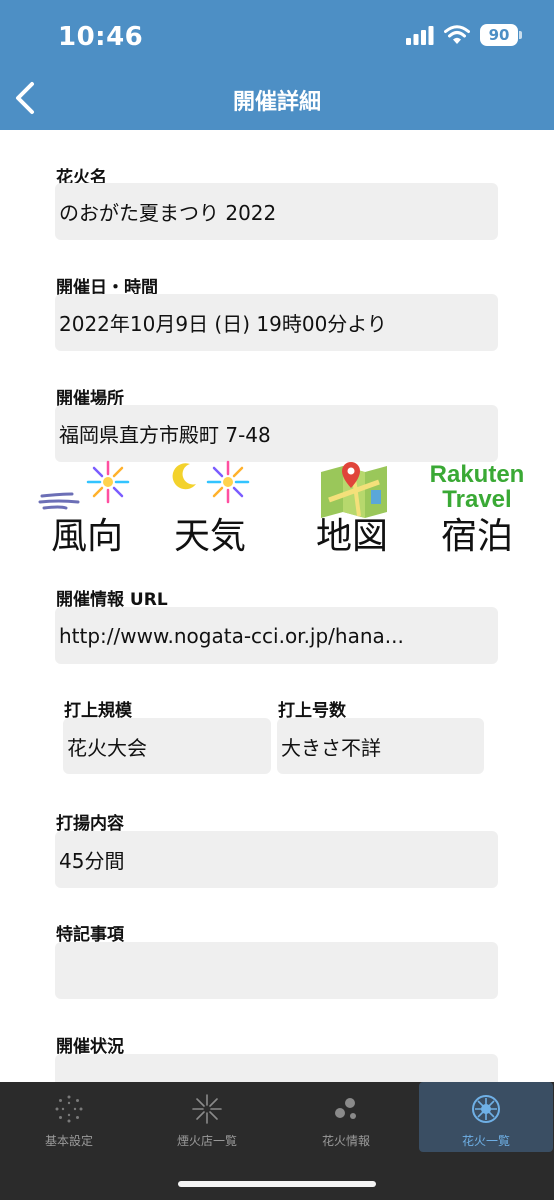  I want to click on battery-indicator: 90, so click(501, 35).